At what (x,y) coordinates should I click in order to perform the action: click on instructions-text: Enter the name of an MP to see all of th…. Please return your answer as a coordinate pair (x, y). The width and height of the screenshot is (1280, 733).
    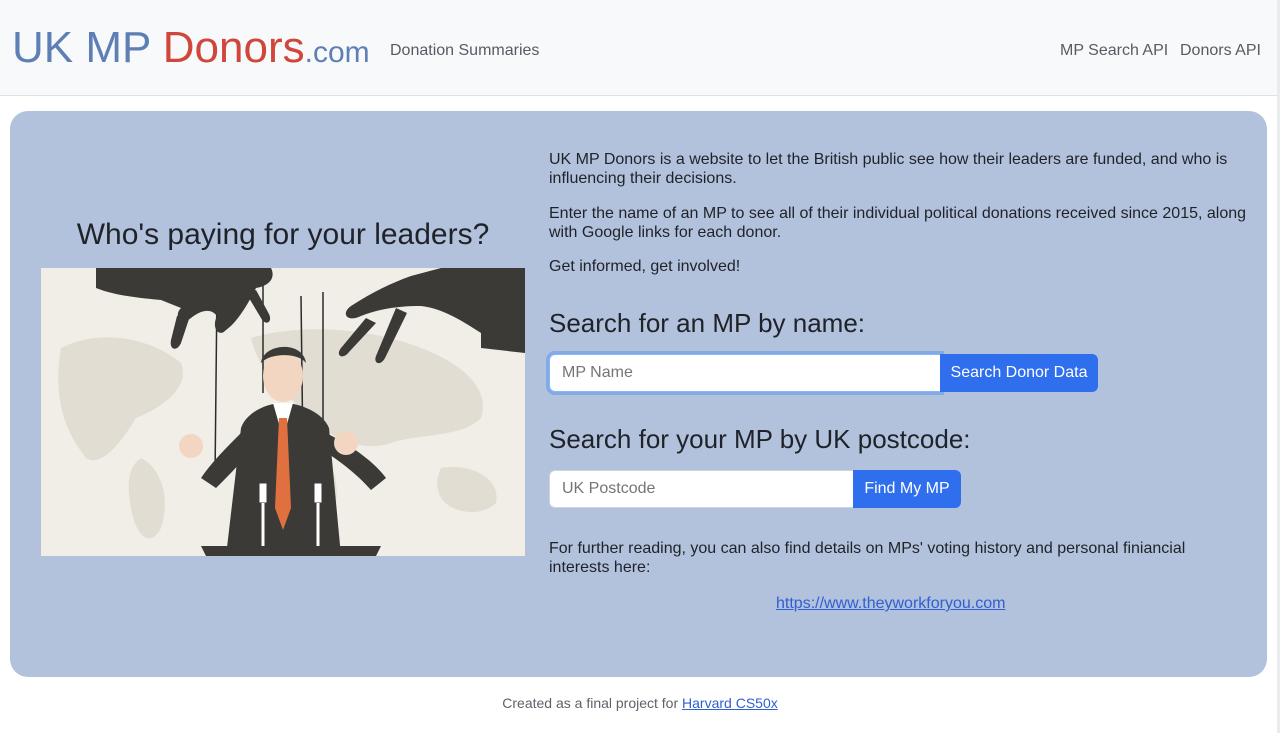
    Looking at the image, I should click on (898, 223).